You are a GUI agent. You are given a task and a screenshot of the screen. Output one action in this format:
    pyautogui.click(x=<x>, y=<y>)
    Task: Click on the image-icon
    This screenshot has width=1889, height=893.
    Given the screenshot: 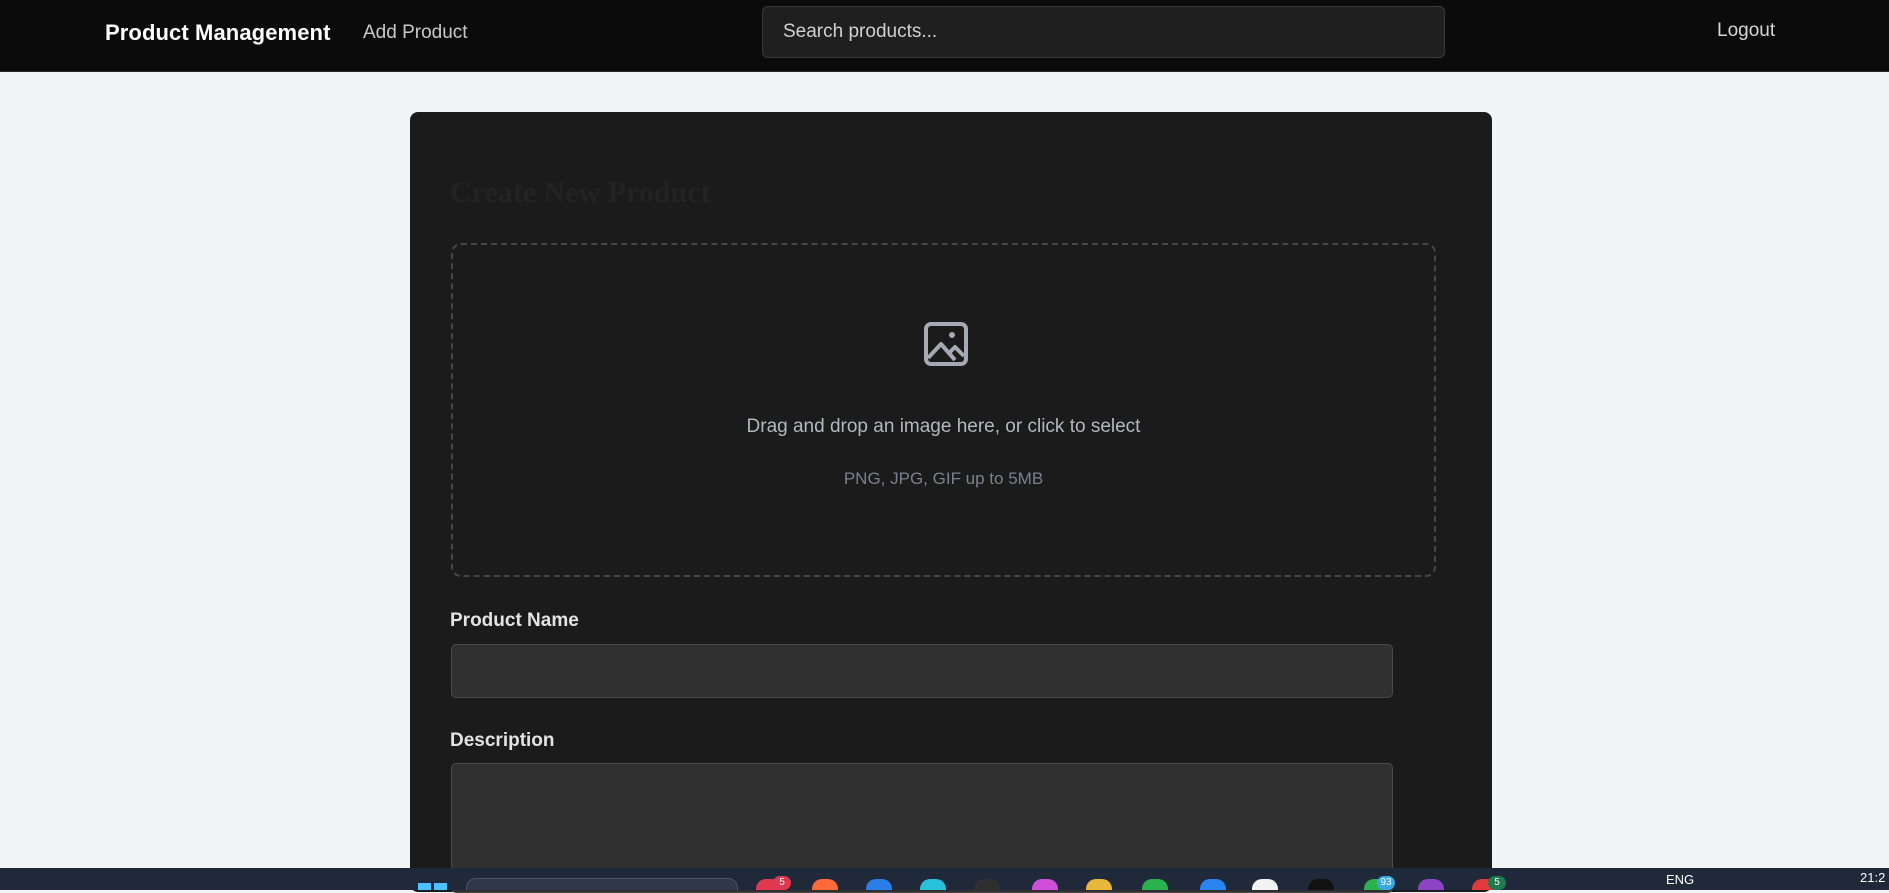 What is the action you would take?
    pyautogui.click(x=946, y=344)
    